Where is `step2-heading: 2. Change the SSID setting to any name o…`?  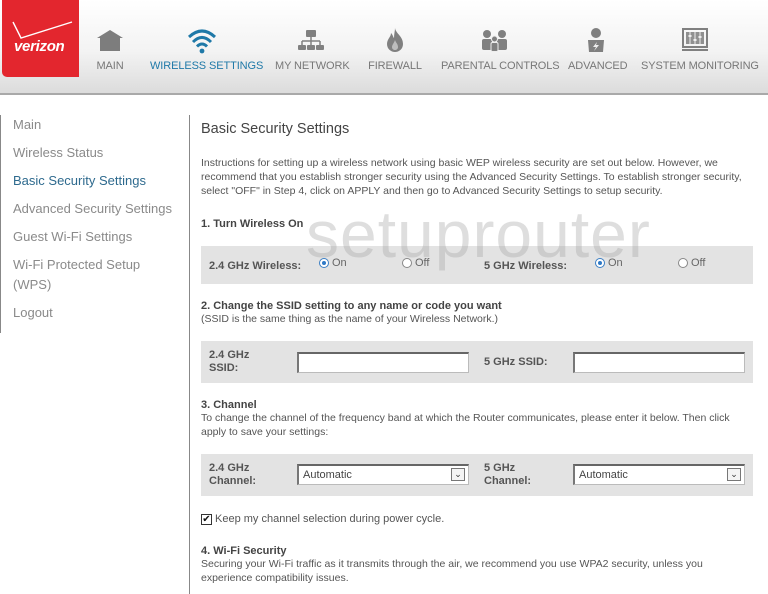 step2-heading: 2. Change the SSID setting to any name o… is located at coordinates (351, 306).